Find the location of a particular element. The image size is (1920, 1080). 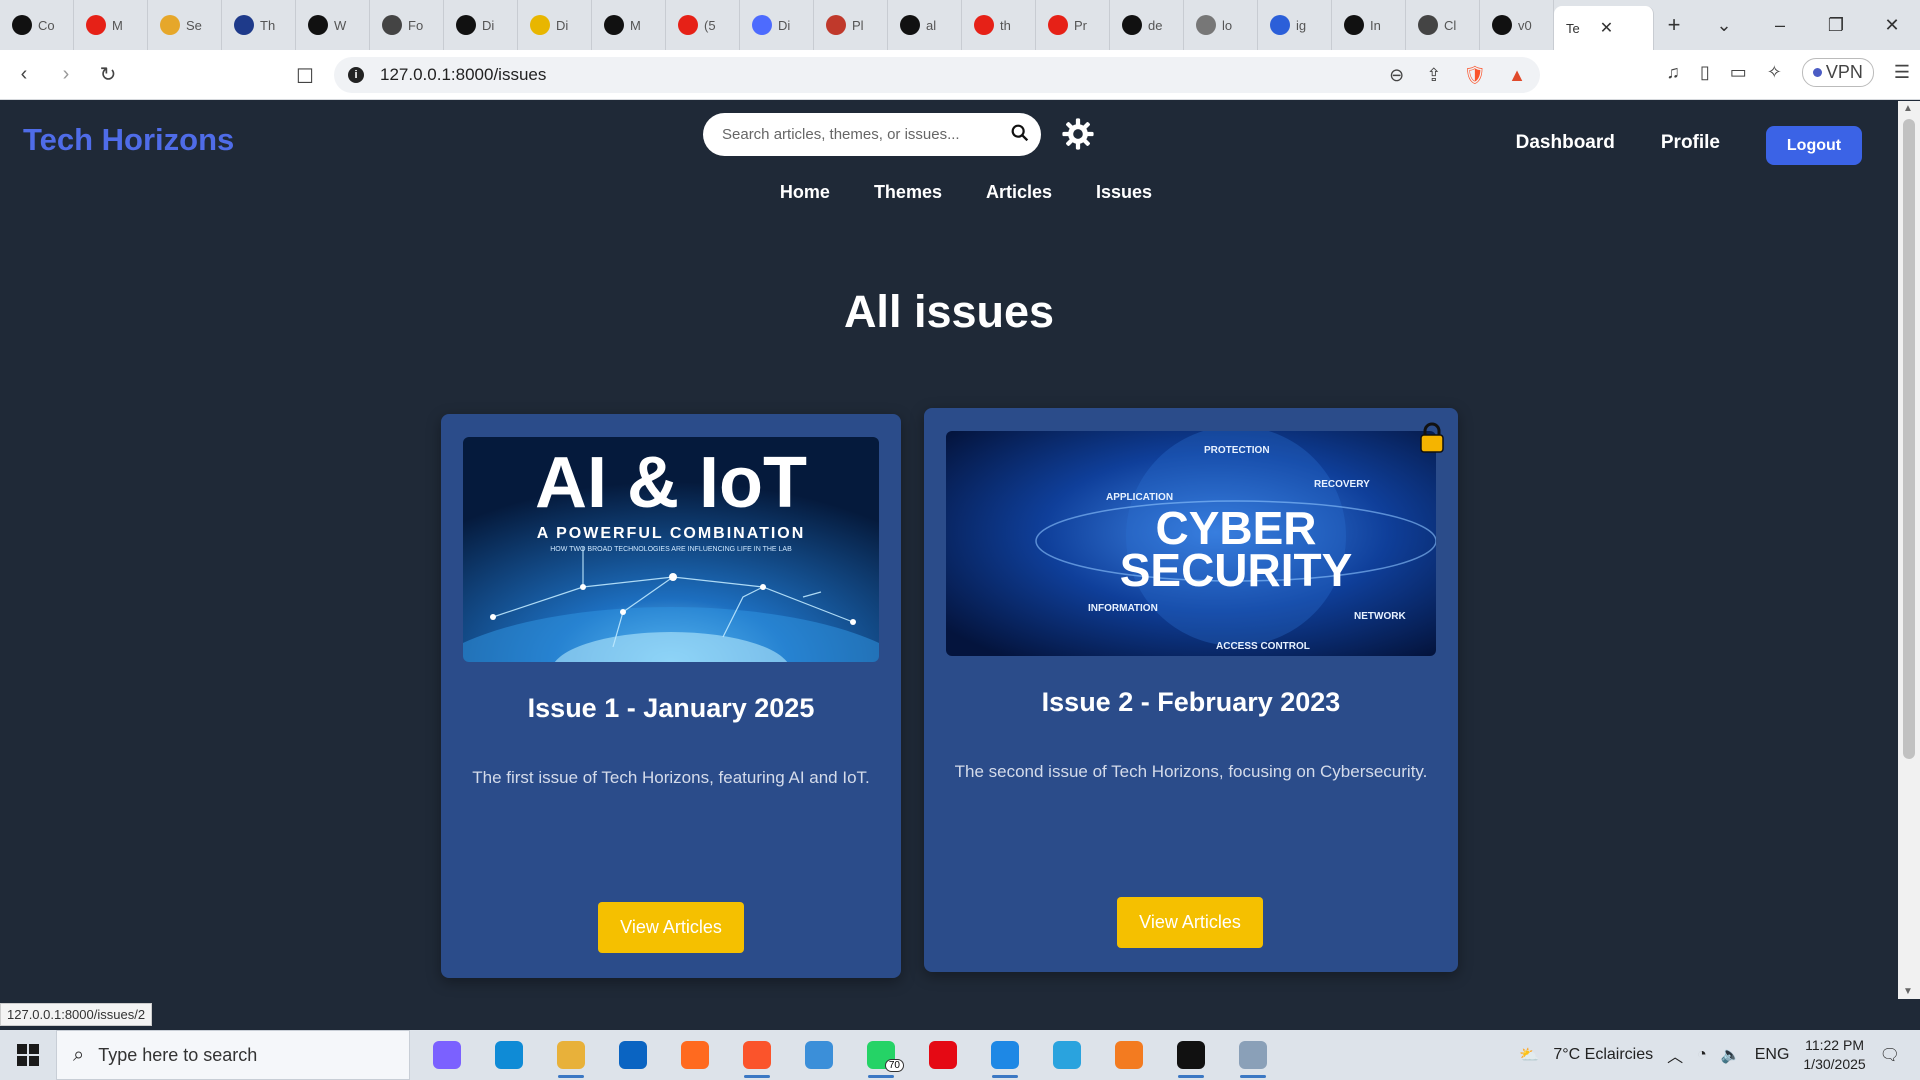

media-icon: ♫ is located at coordinates (1673, 72).